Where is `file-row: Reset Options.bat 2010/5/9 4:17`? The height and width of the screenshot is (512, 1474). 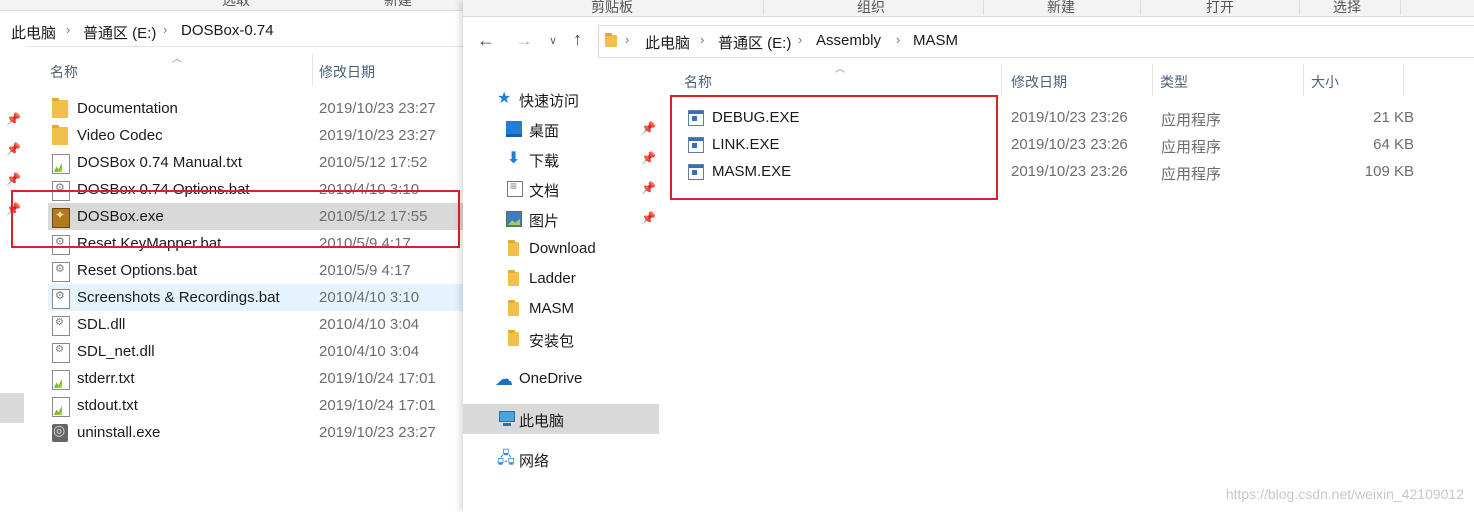 file-row: Reset Options.bat 2010/5/9 4:17 is located at coordinates (255, 270).